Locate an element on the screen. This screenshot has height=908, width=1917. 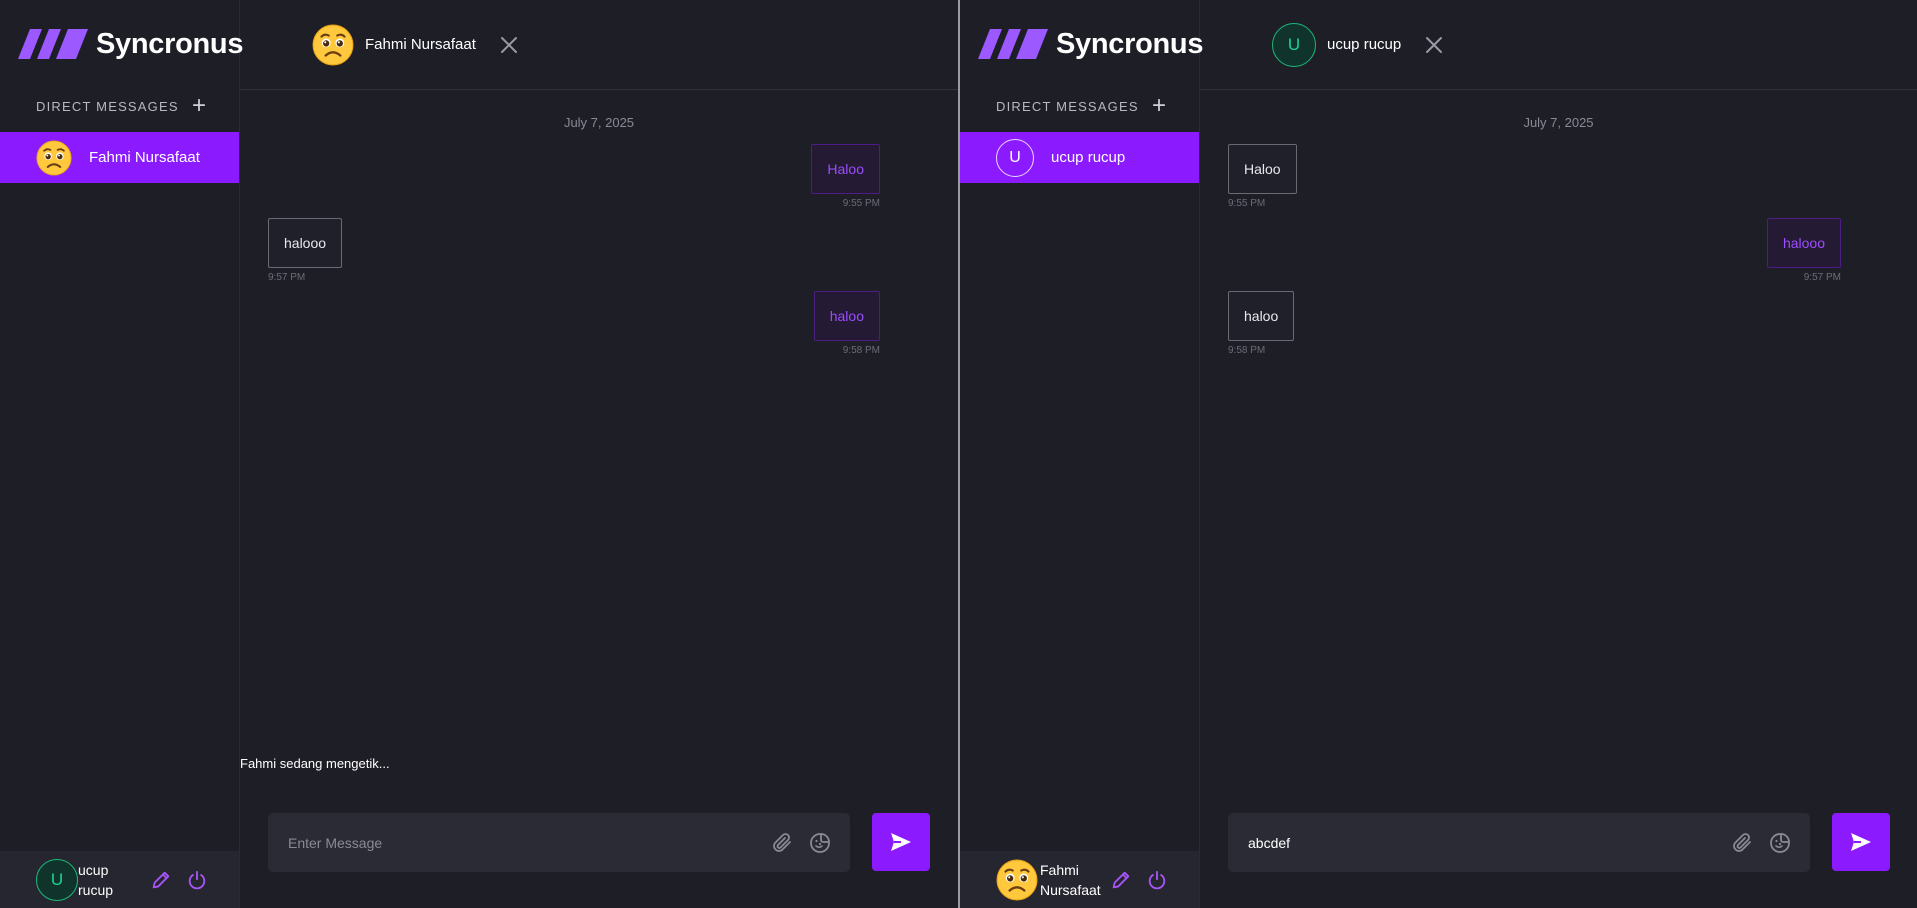
message-incoming: halooo 9:57 PM is located at coordinates (305, 250).